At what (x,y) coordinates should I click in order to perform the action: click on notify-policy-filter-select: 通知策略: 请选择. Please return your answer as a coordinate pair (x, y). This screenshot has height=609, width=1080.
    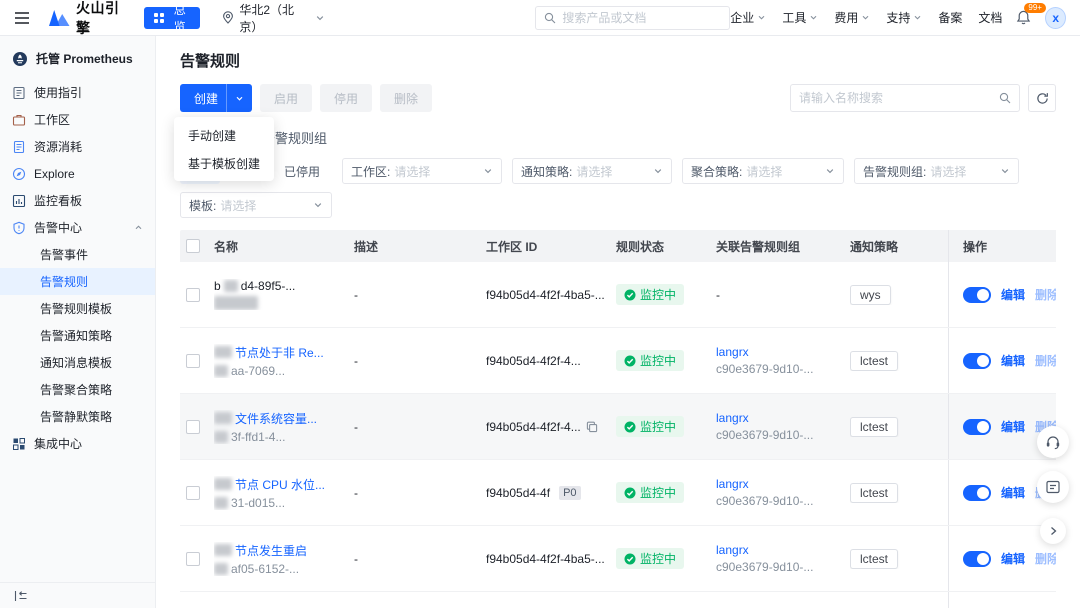
    Looking at the image, I should click on (592, 171).